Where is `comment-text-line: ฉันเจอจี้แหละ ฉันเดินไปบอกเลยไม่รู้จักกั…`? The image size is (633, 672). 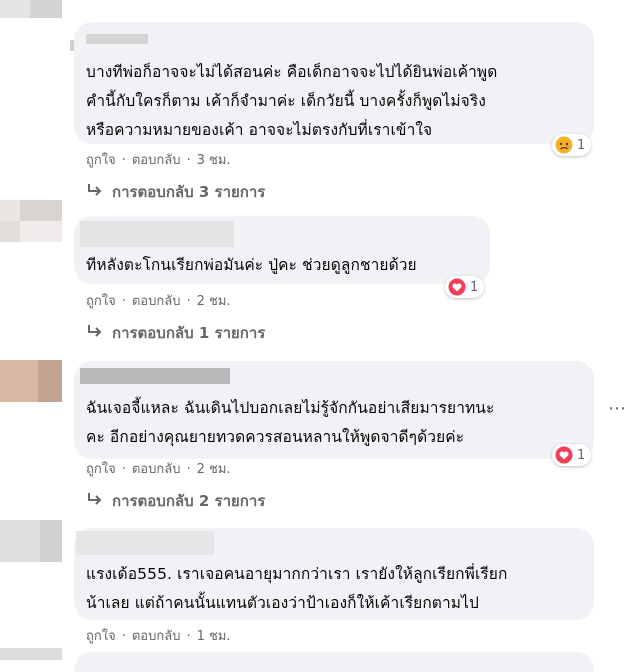
comment-text-line: ฉันเจอจี้แหละ ฉันเดินไปบอกเลยไม่รู้จักกั… is located at coordinates (290, 408).